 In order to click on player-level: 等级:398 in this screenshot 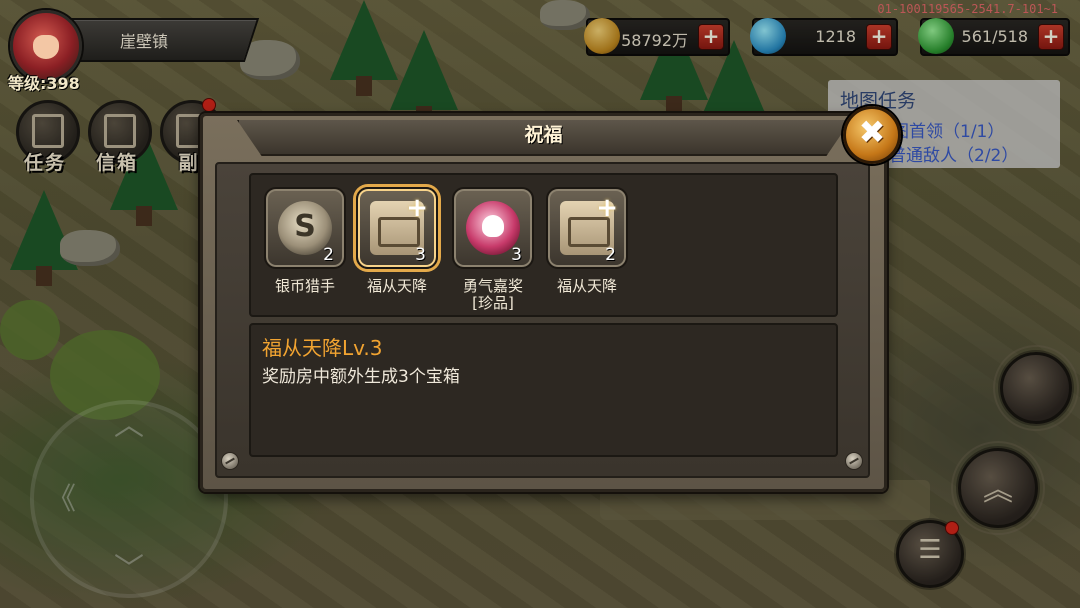, I will do `click(44, 83)`.